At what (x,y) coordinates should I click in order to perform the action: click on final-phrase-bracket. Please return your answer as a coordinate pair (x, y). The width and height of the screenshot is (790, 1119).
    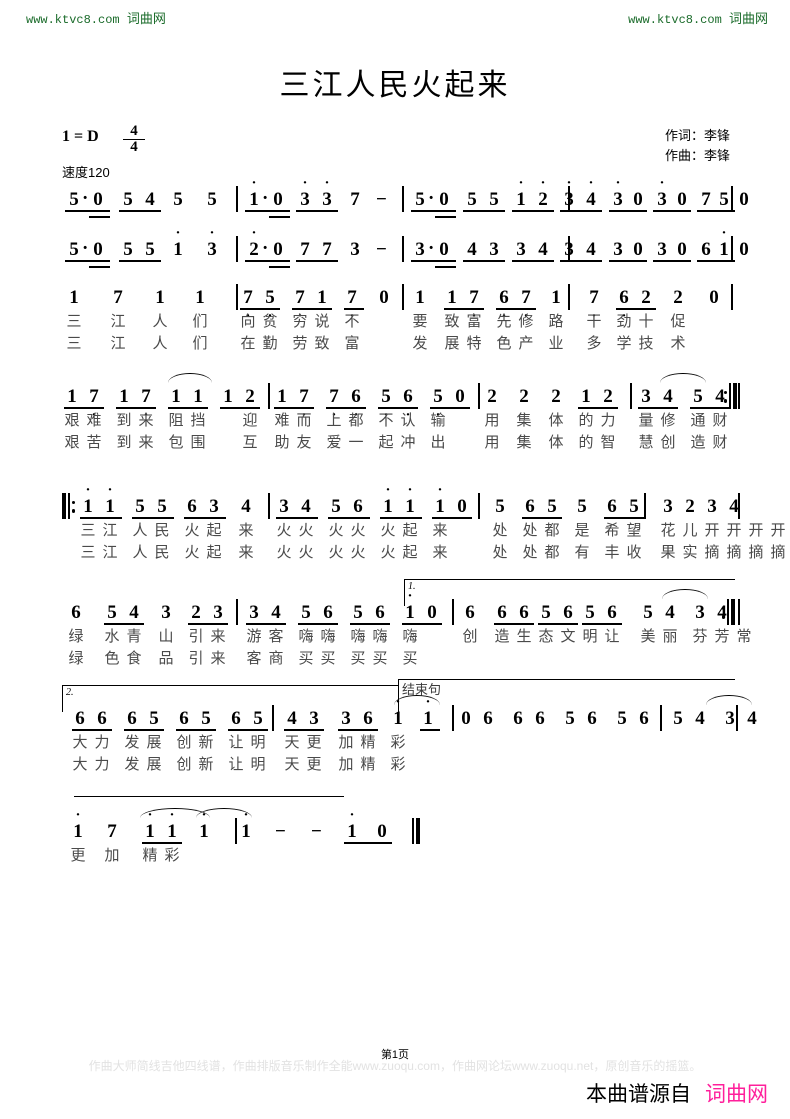
    Looking at the image, I should click on (209, 796).